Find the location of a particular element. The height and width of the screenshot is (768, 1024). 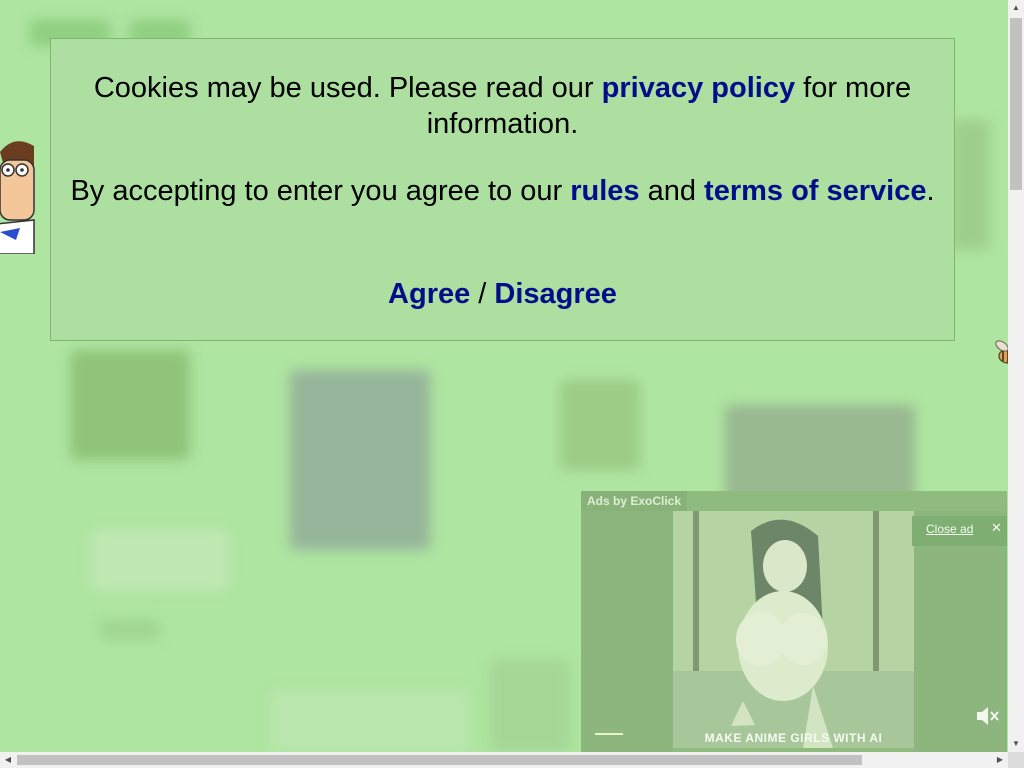

scroll-right-arrow-icon: ▶ is located at coordinates (1000, 760).